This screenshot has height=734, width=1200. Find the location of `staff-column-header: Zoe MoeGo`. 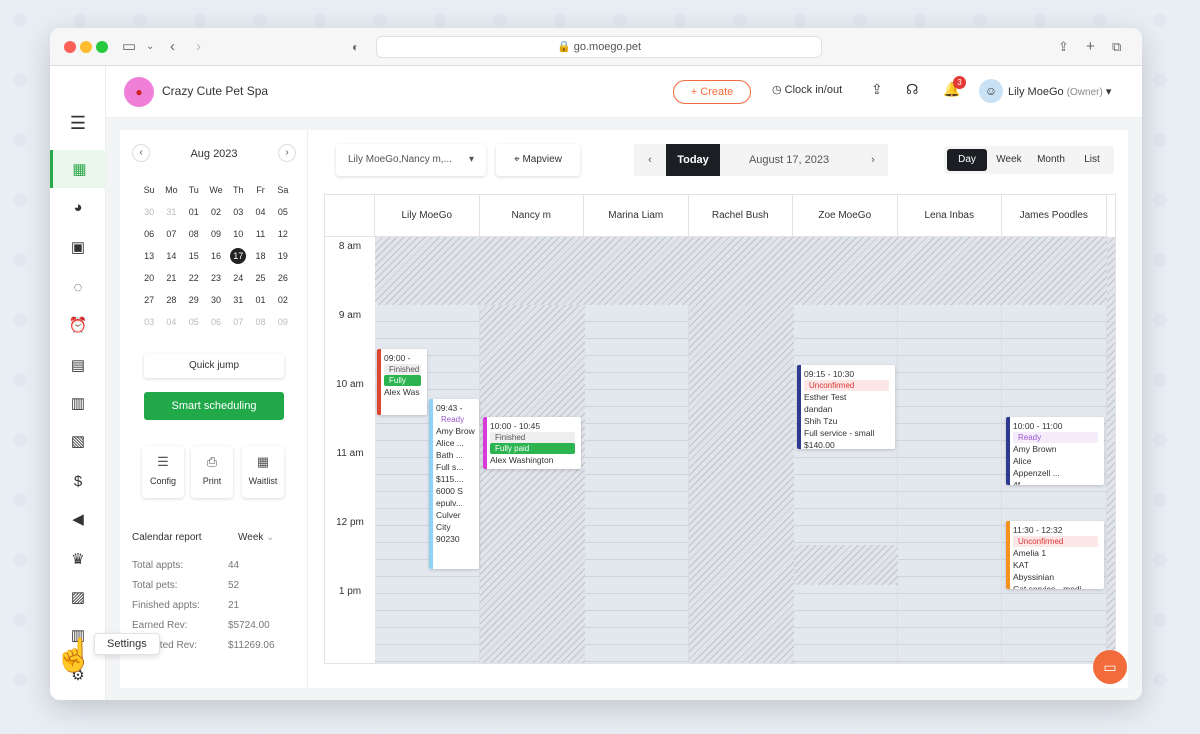

staff-column-header: Zoe MoeGo is located at coordinates (845, 216).